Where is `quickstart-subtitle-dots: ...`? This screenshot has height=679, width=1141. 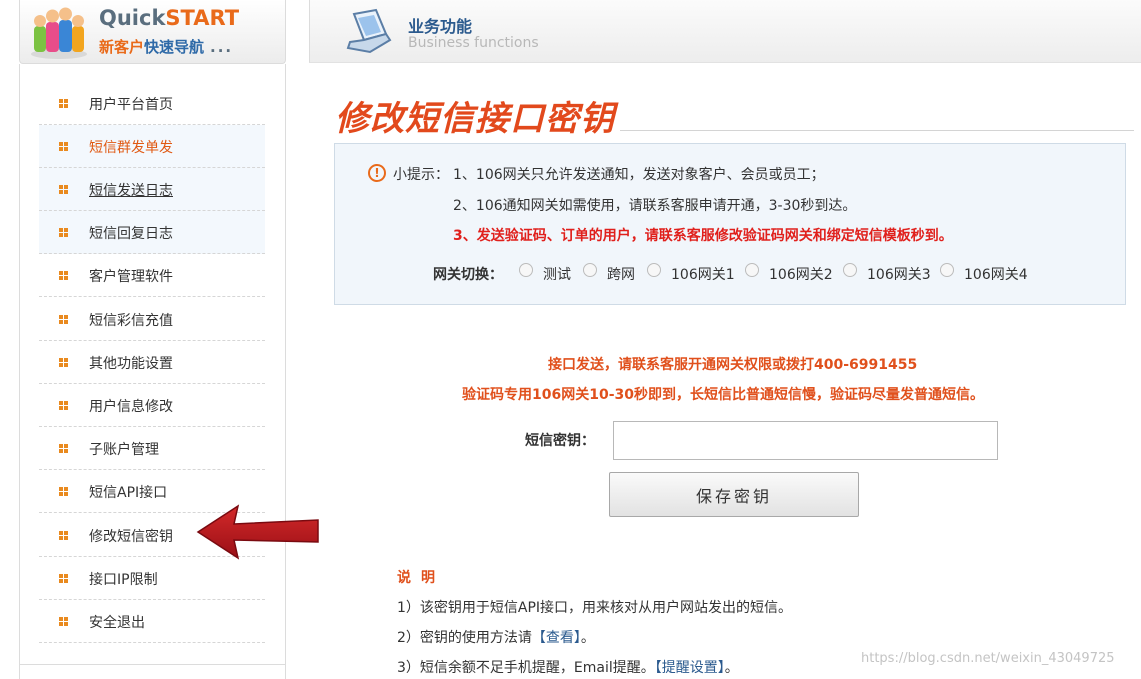 quickstart-subtitle-dots: ... is located at coordinates (222, 47).